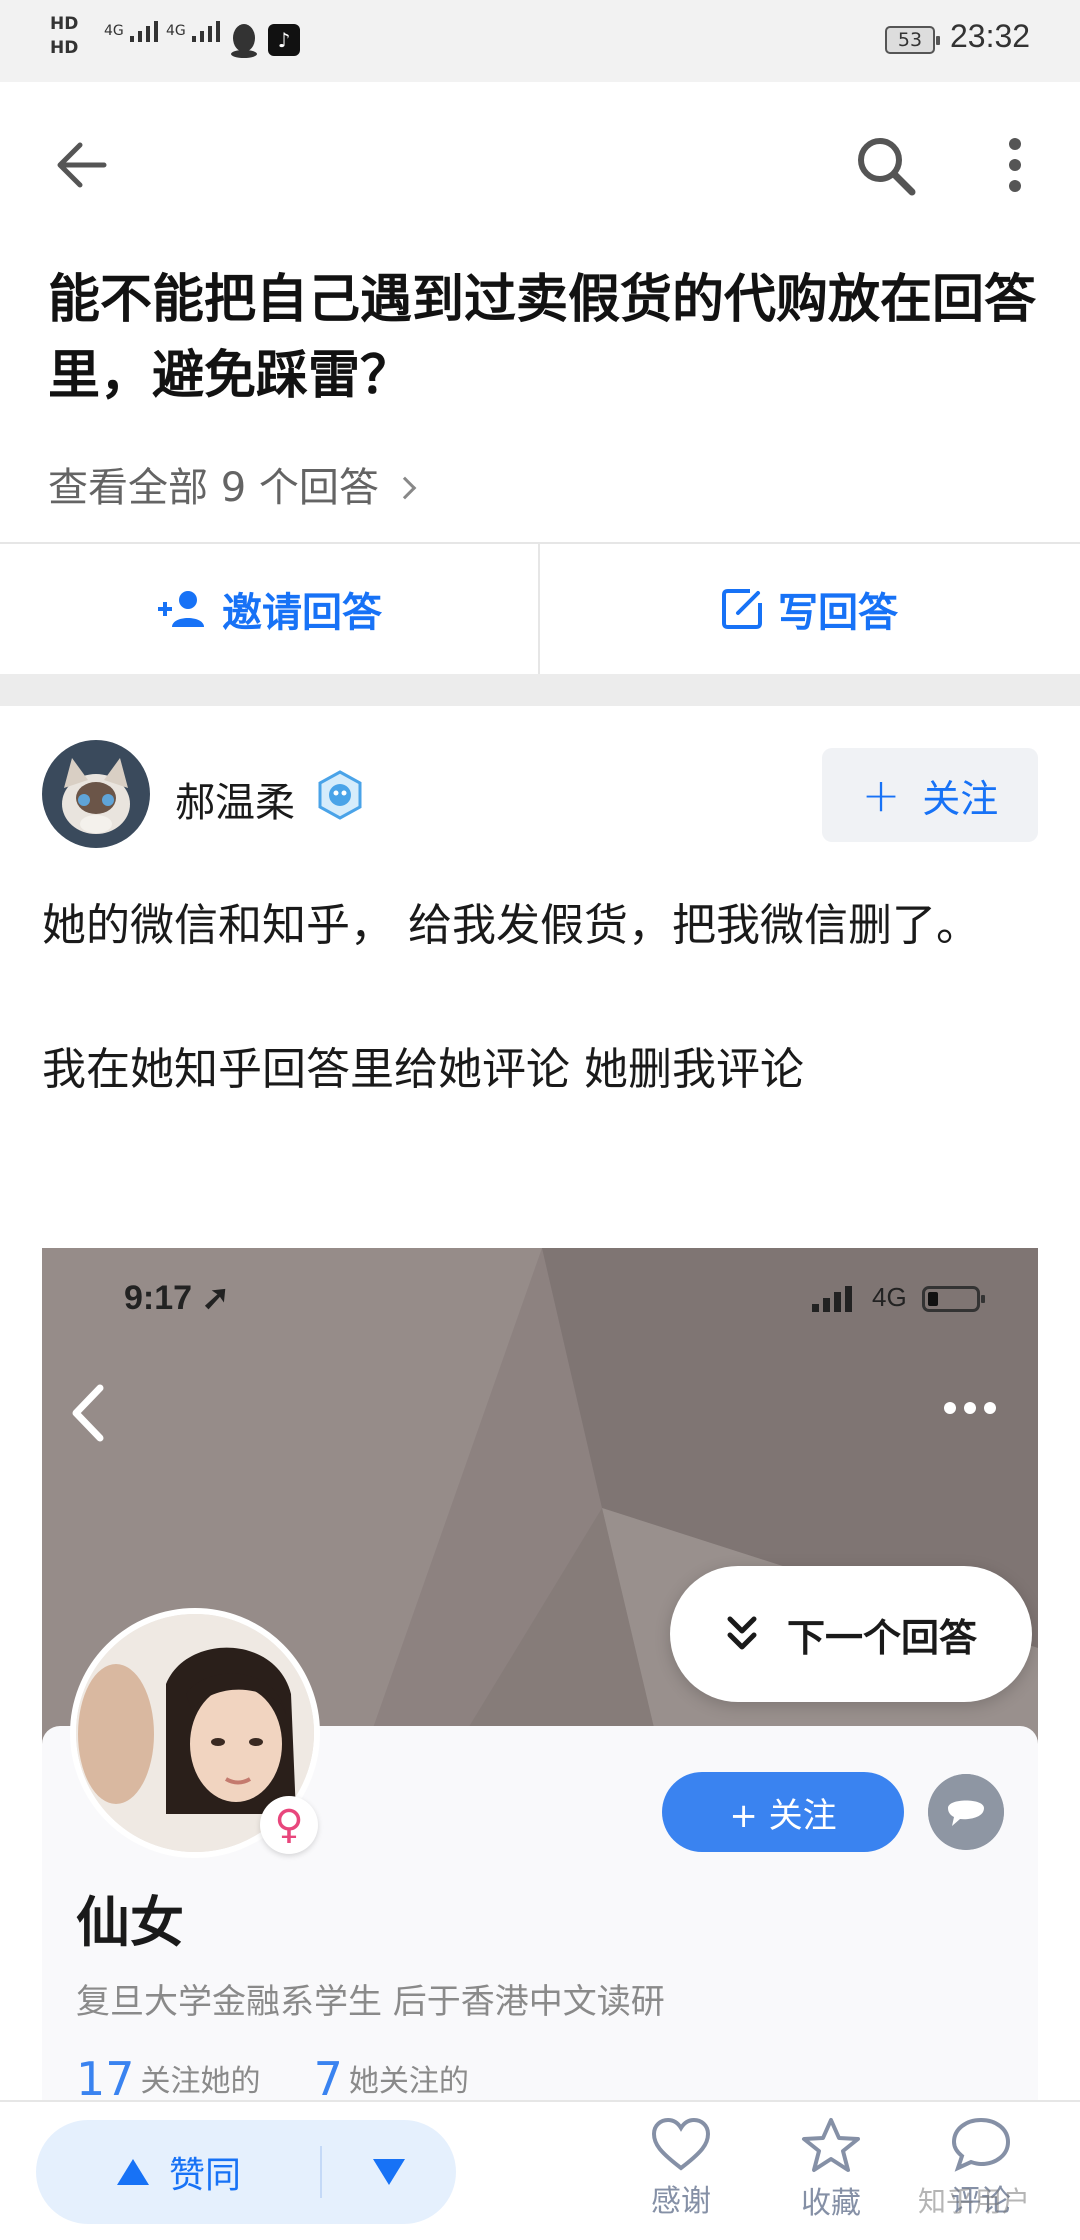 Image resolution: width=1080 pixels, height=2240 pixels. What do you see at coordinates (181, 609) in the screenshot?
I see `add-user-icon` at bounding box center [181, 609].